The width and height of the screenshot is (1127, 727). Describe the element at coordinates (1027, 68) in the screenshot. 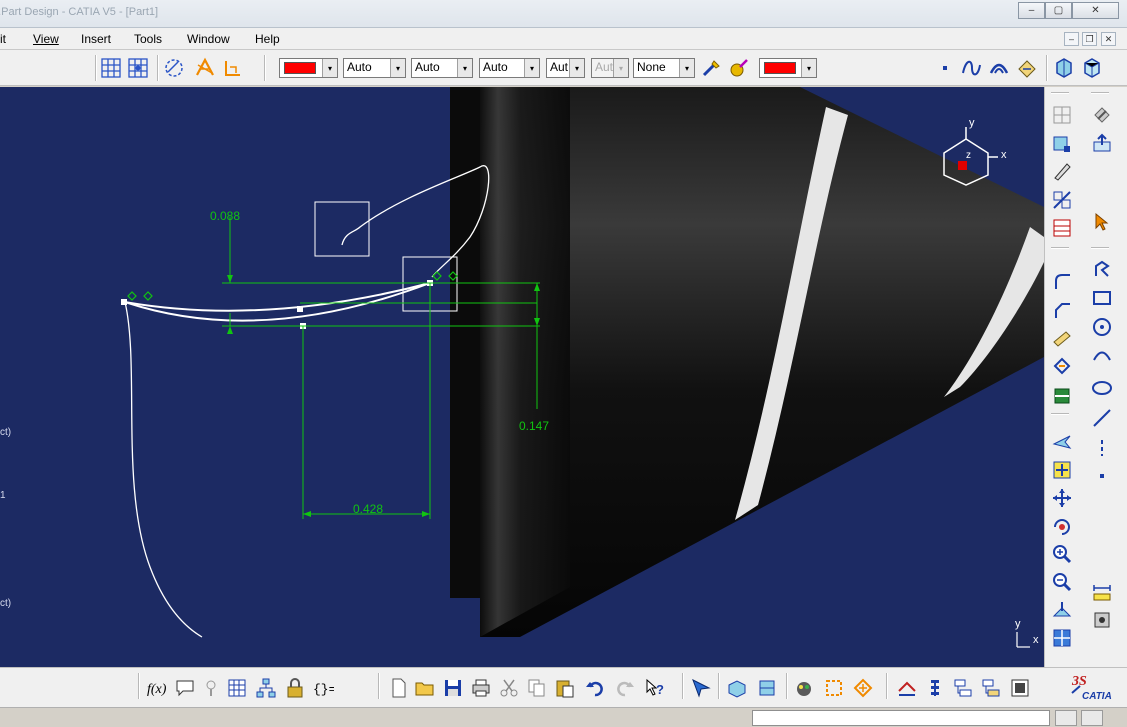

I see `sketch-icon` at that location.